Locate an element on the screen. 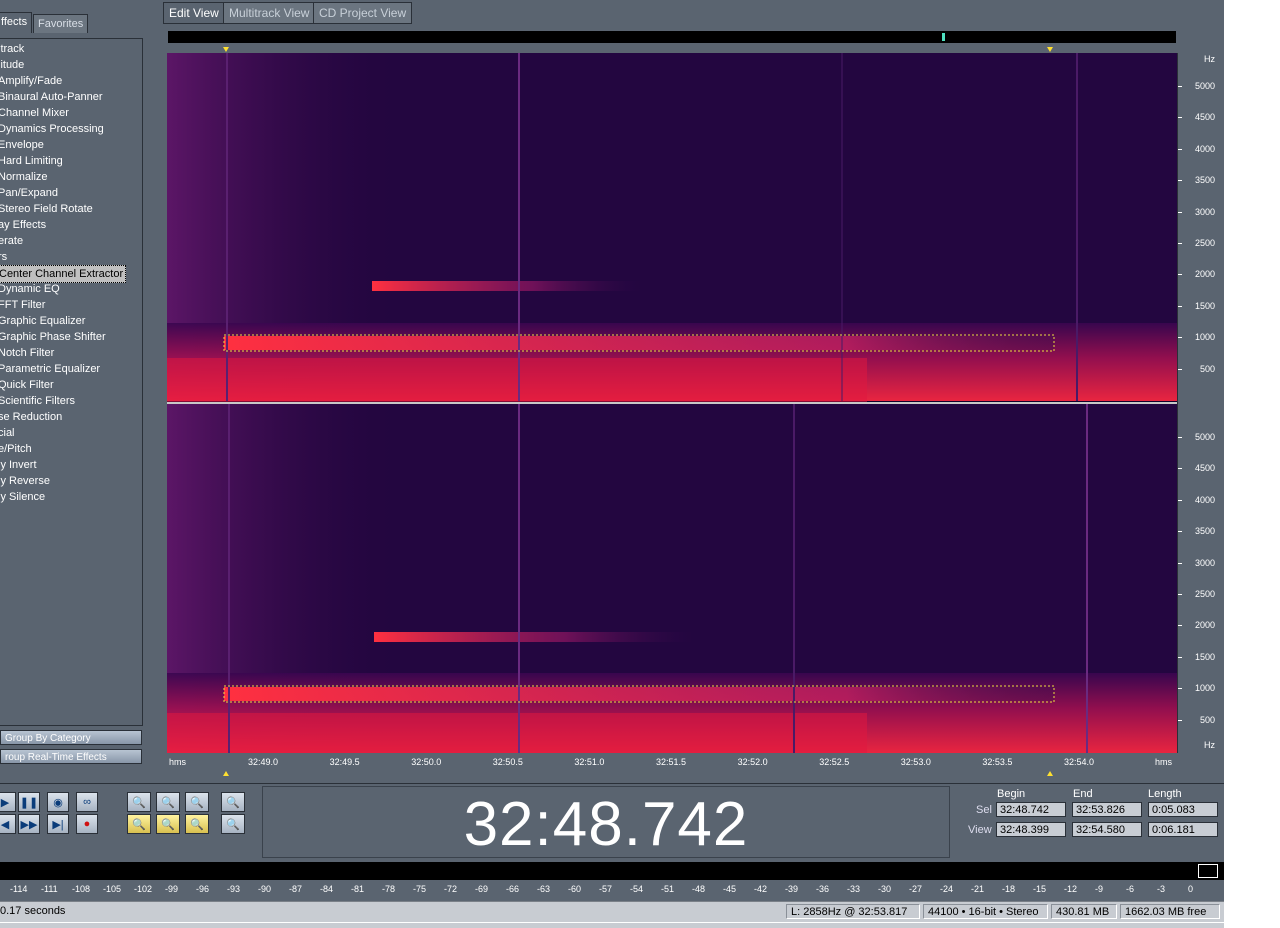 The width and height of the screenshot is (1280, 928). begin-header: Begin is located at coordinates (1011, 794).